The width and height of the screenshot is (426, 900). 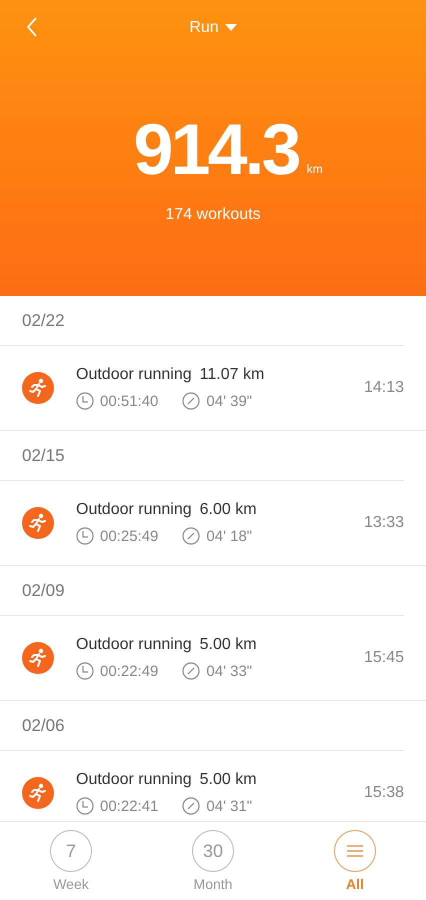 What do you see at coordinates (229, 536) in the screenshot?
I see `workout-pace: 04' 18"` at bounding box center [229, 536].